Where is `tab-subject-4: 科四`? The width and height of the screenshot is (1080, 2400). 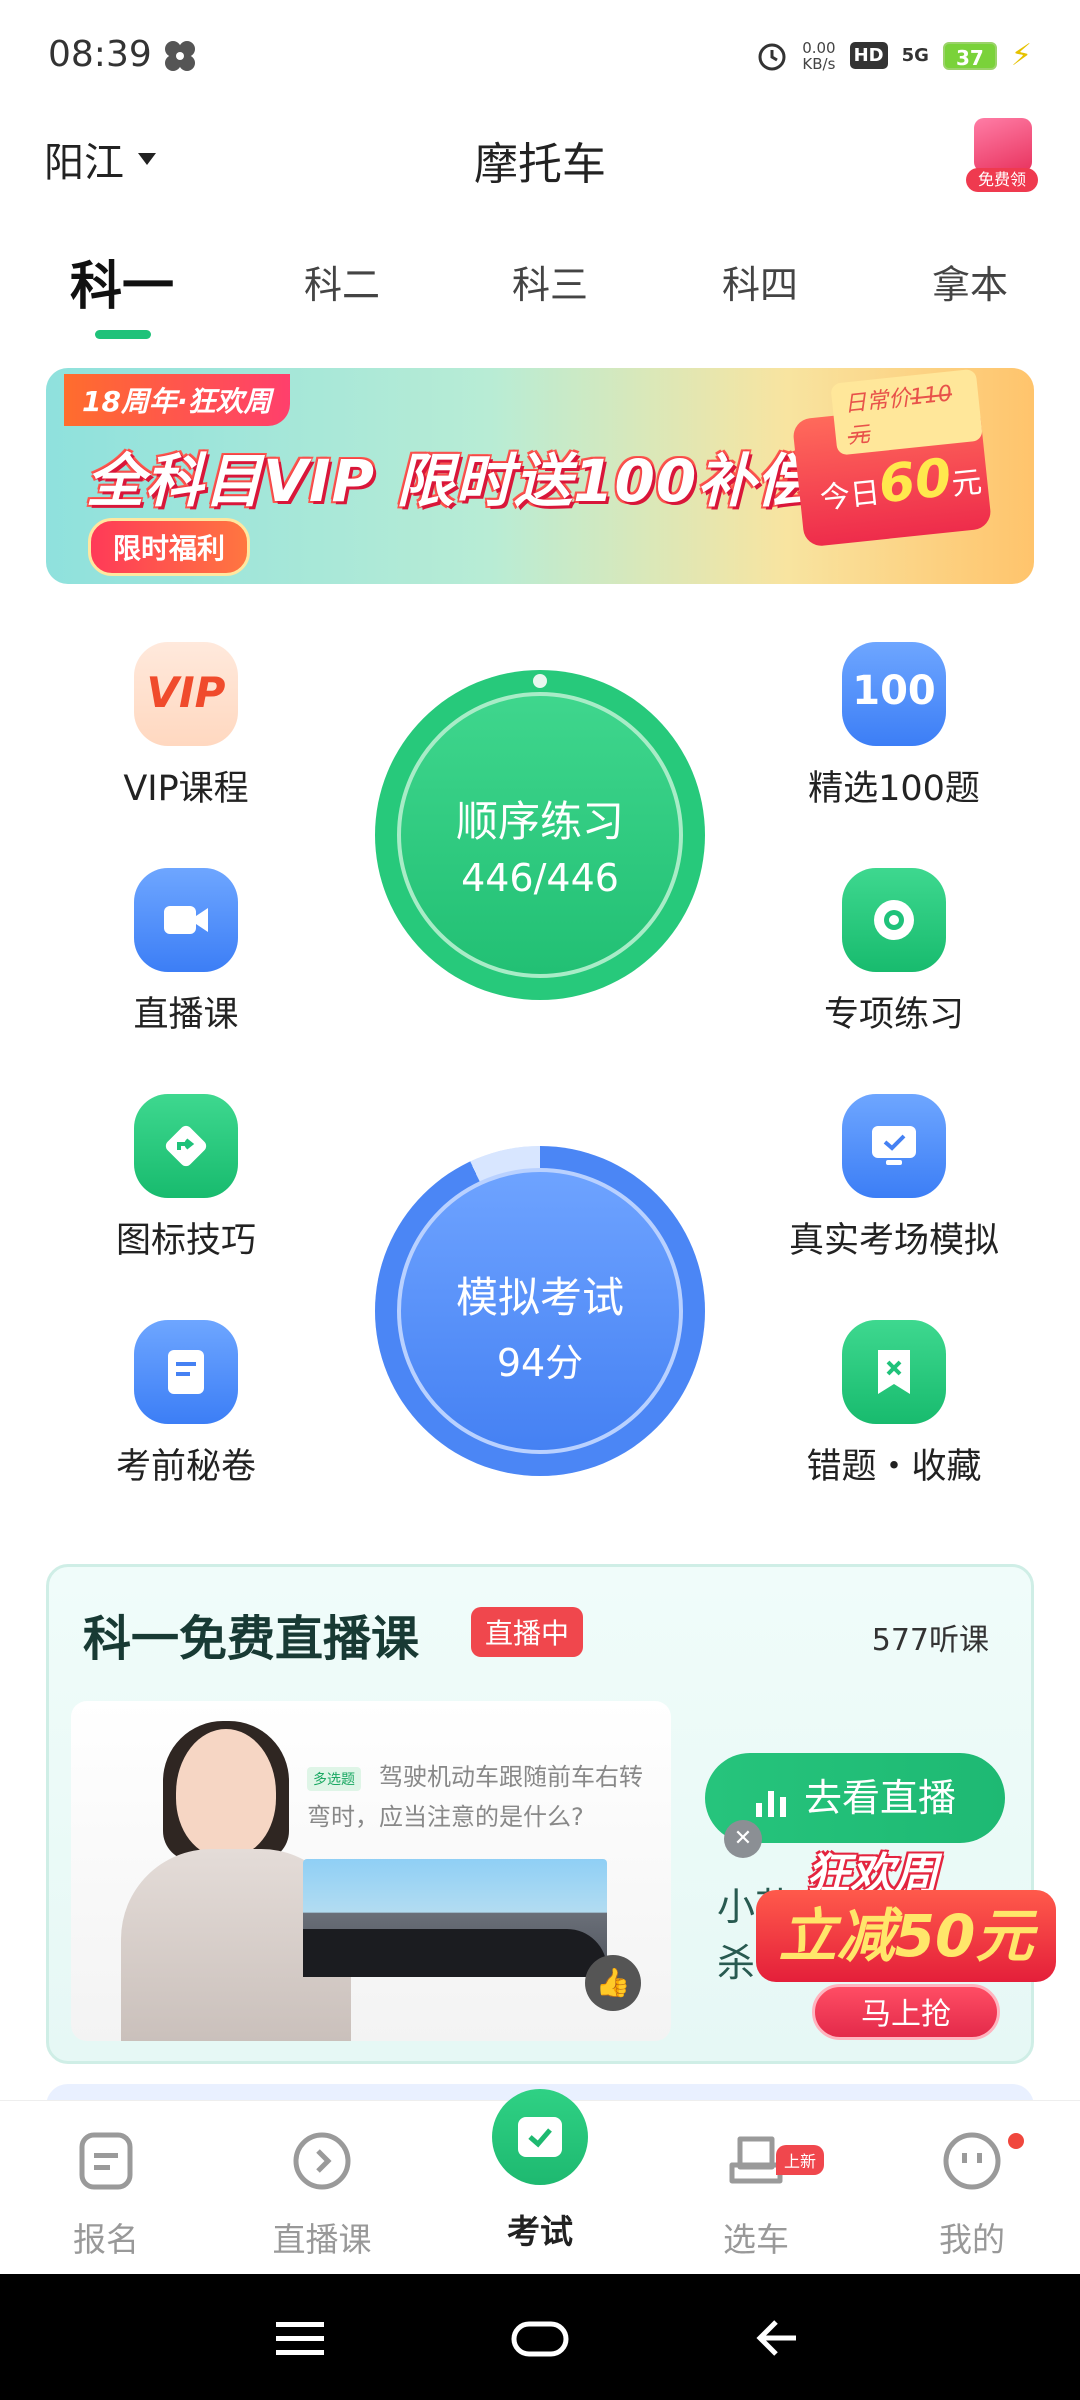
tab-subject-4: 科四 is located at coordinates (760, 281).